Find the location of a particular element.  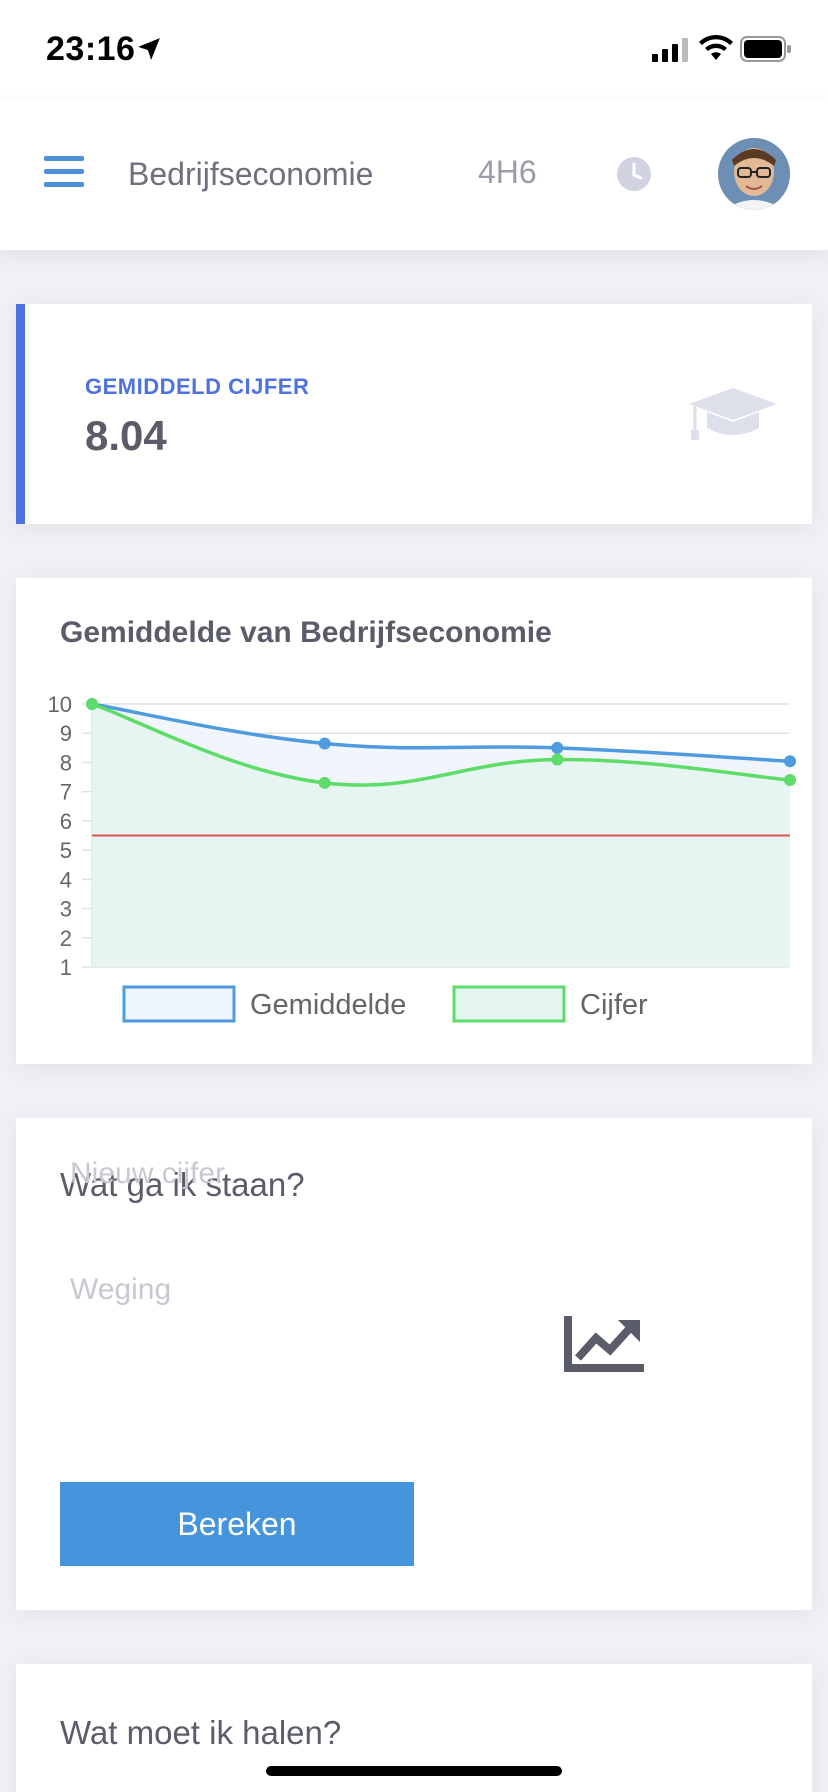

clock-icon is located at coordinates (634, 174).